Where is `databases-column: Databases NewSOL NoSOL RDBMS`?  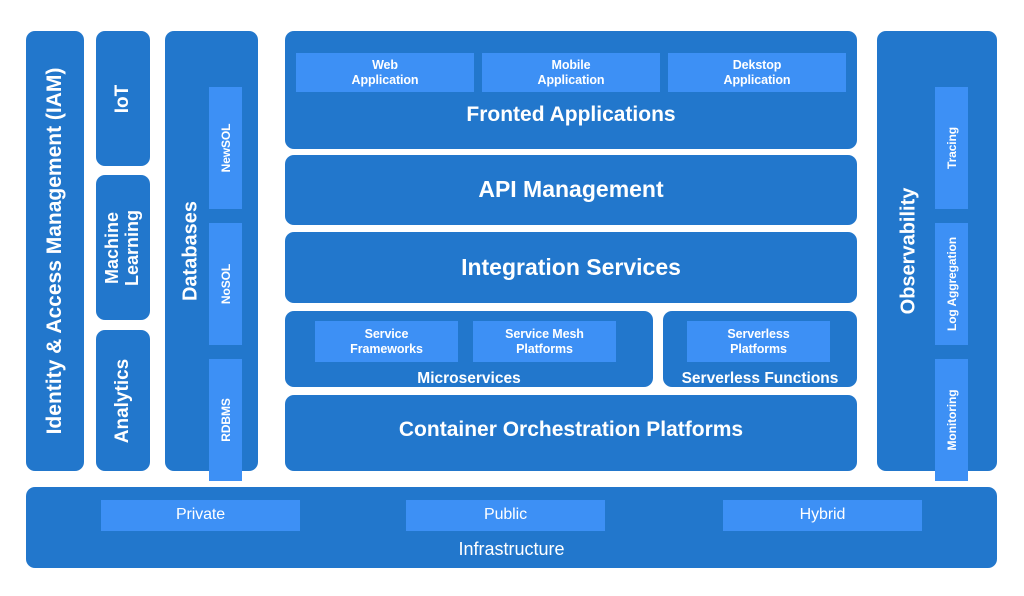 databases-column: Databases NewSOL NoSOL RDBMS is located at coordinates (211, 256).